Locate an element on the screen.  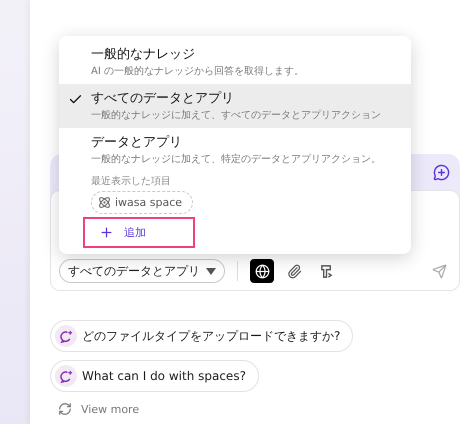
recent-label: 最近表示した項目 is located at coordinates (131, 181).